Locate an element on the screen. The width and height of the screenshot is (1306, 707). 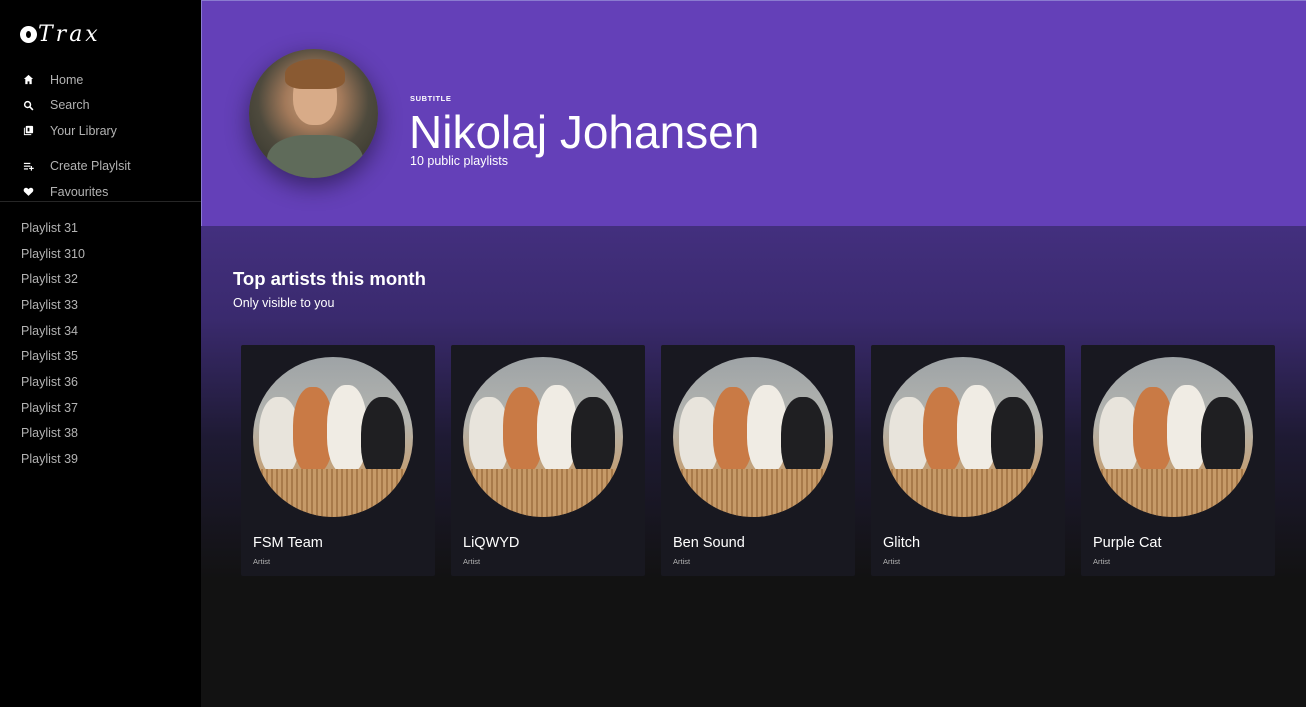
disc-icon is located at coordinates (28, 34).